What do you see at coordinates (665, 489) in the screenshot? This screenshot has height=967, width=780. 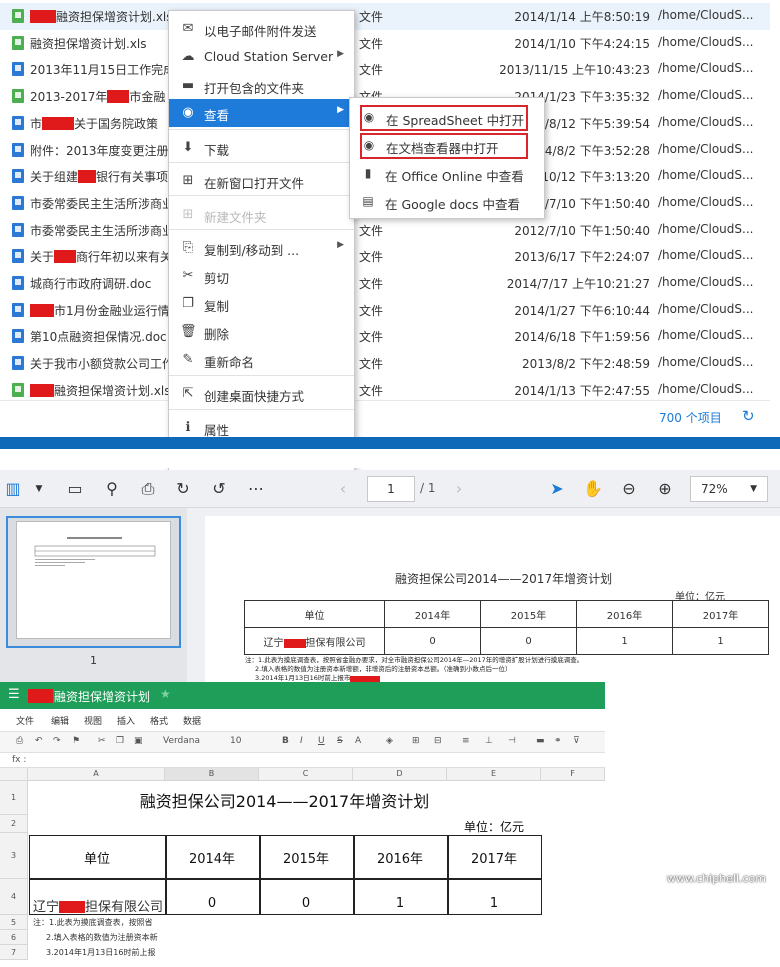 I see `zoom-in-icon: ⊕` at bounding box center [665, 489].